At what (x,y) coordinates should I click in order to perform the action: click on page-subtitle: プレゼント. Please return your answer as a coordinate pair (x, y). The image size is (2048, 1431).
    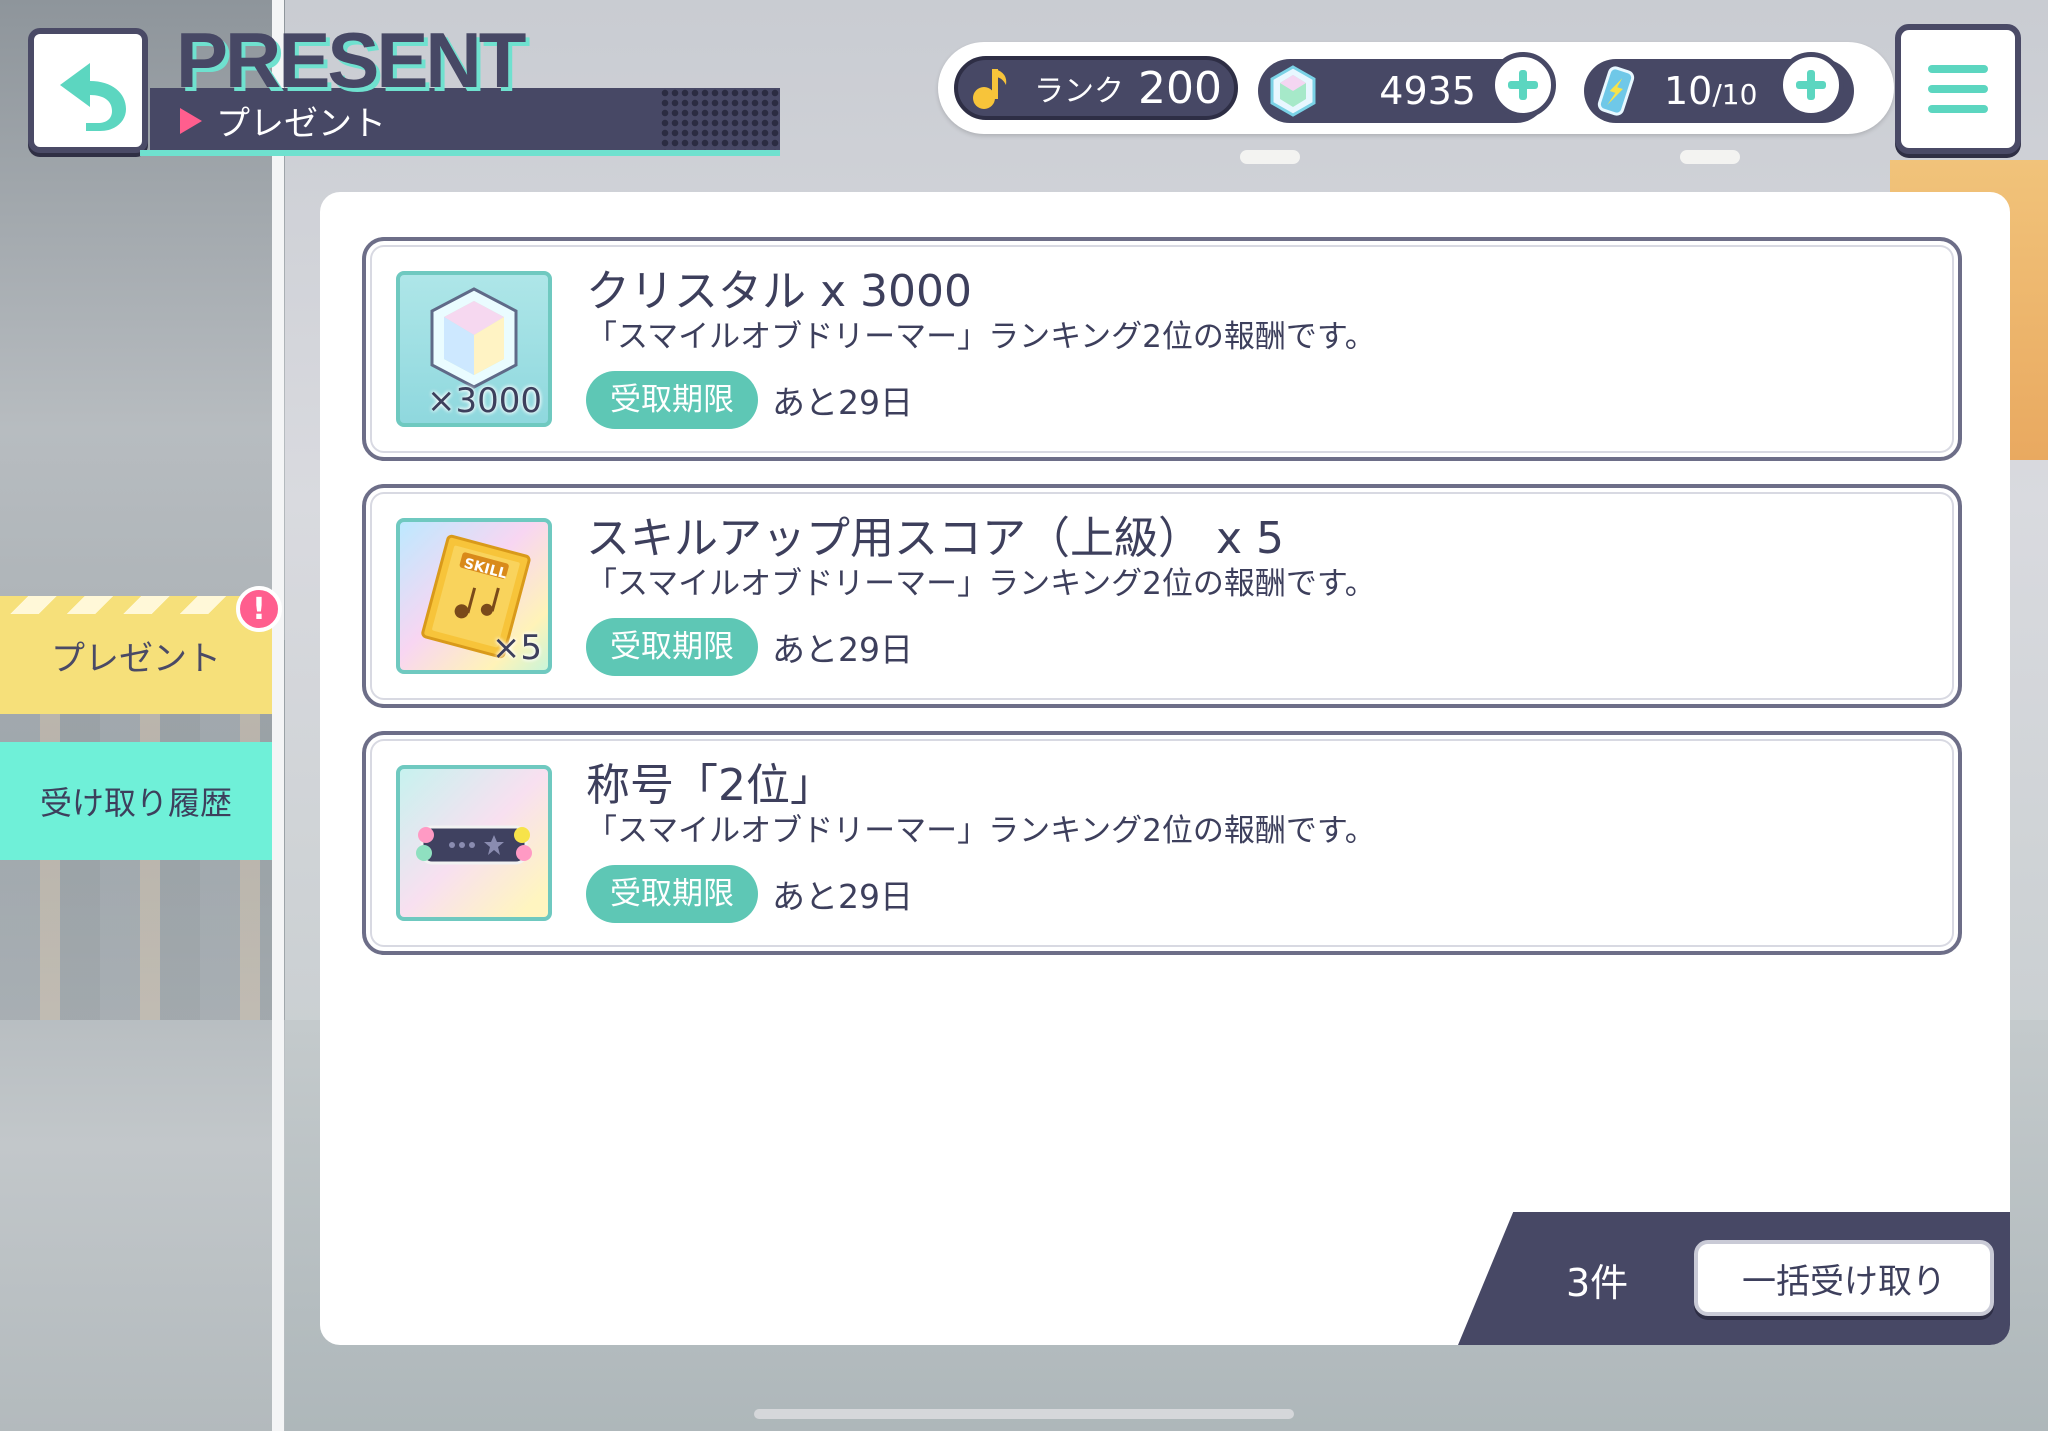
    Looking at the image, I should click on (283, 120).